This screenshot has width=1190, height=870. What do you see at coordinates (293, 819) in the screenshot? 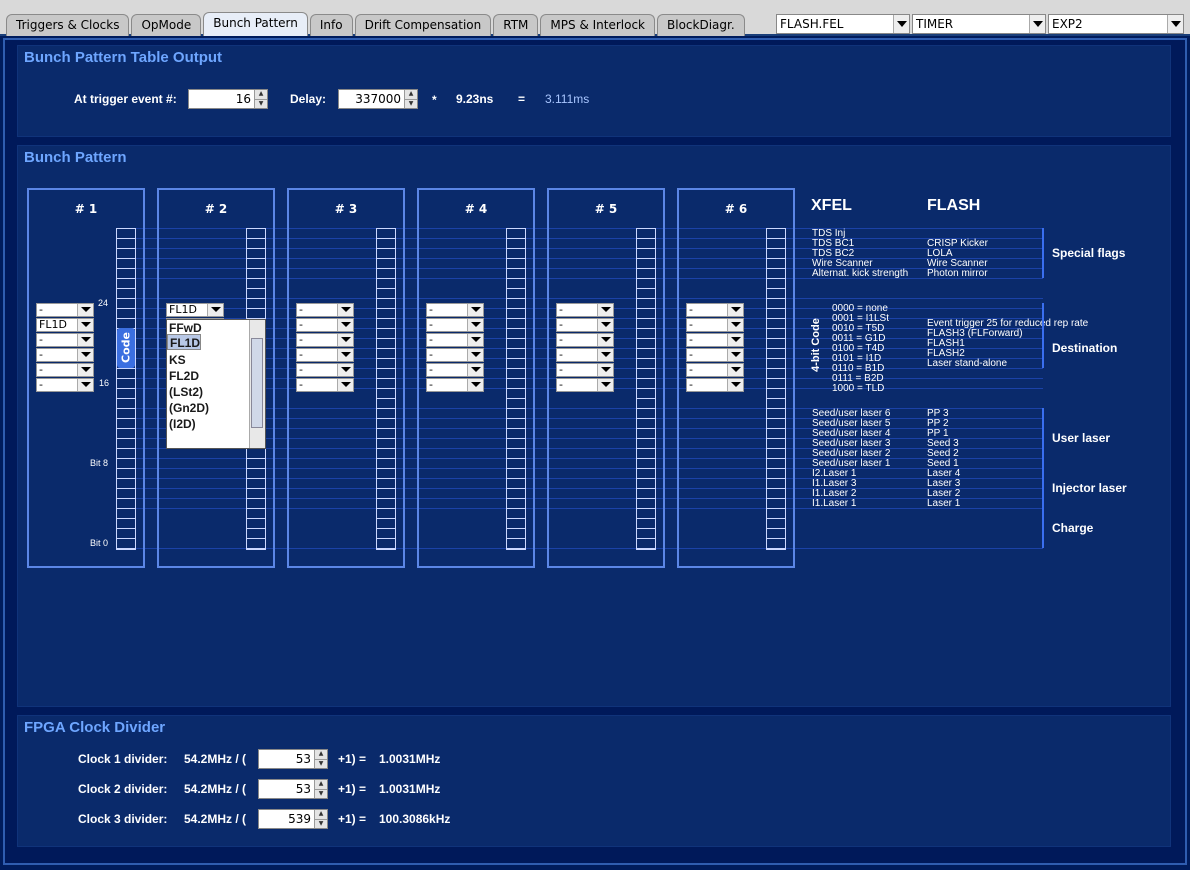
I see `clock-divider-spinner: 539 ▲ ▼` at bounding box center [293, 819].